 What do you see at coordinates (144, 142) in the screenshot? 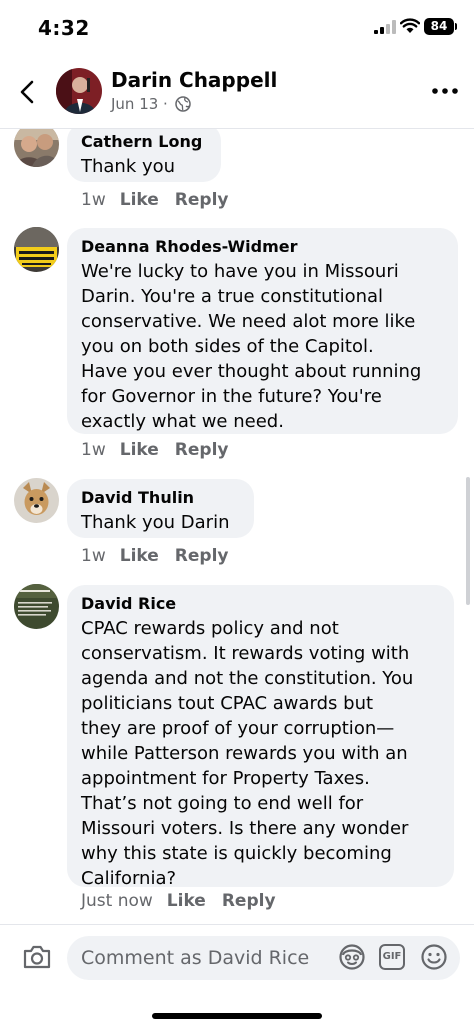
I see `comment-author: Cathern Long` at bounding box center [144, 142].